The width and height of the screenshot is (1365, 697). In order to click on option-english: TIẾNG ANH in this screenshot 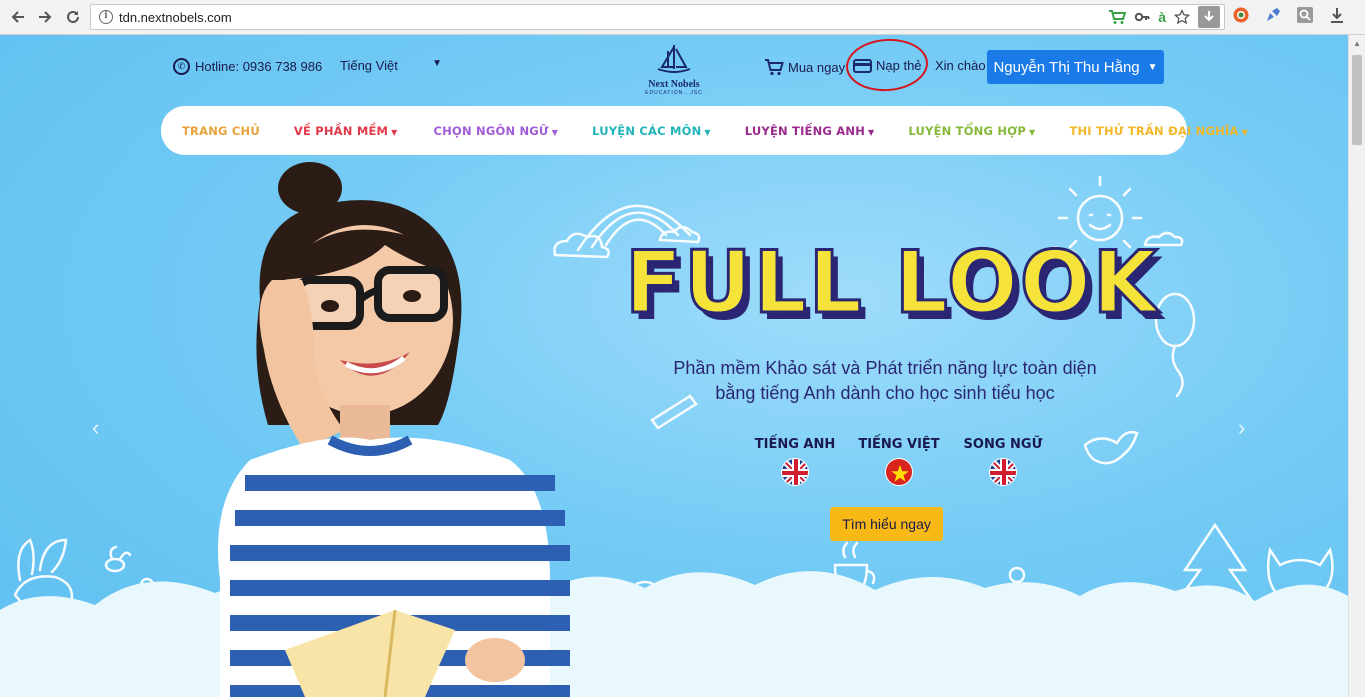, I will do `click(795, 461)`.